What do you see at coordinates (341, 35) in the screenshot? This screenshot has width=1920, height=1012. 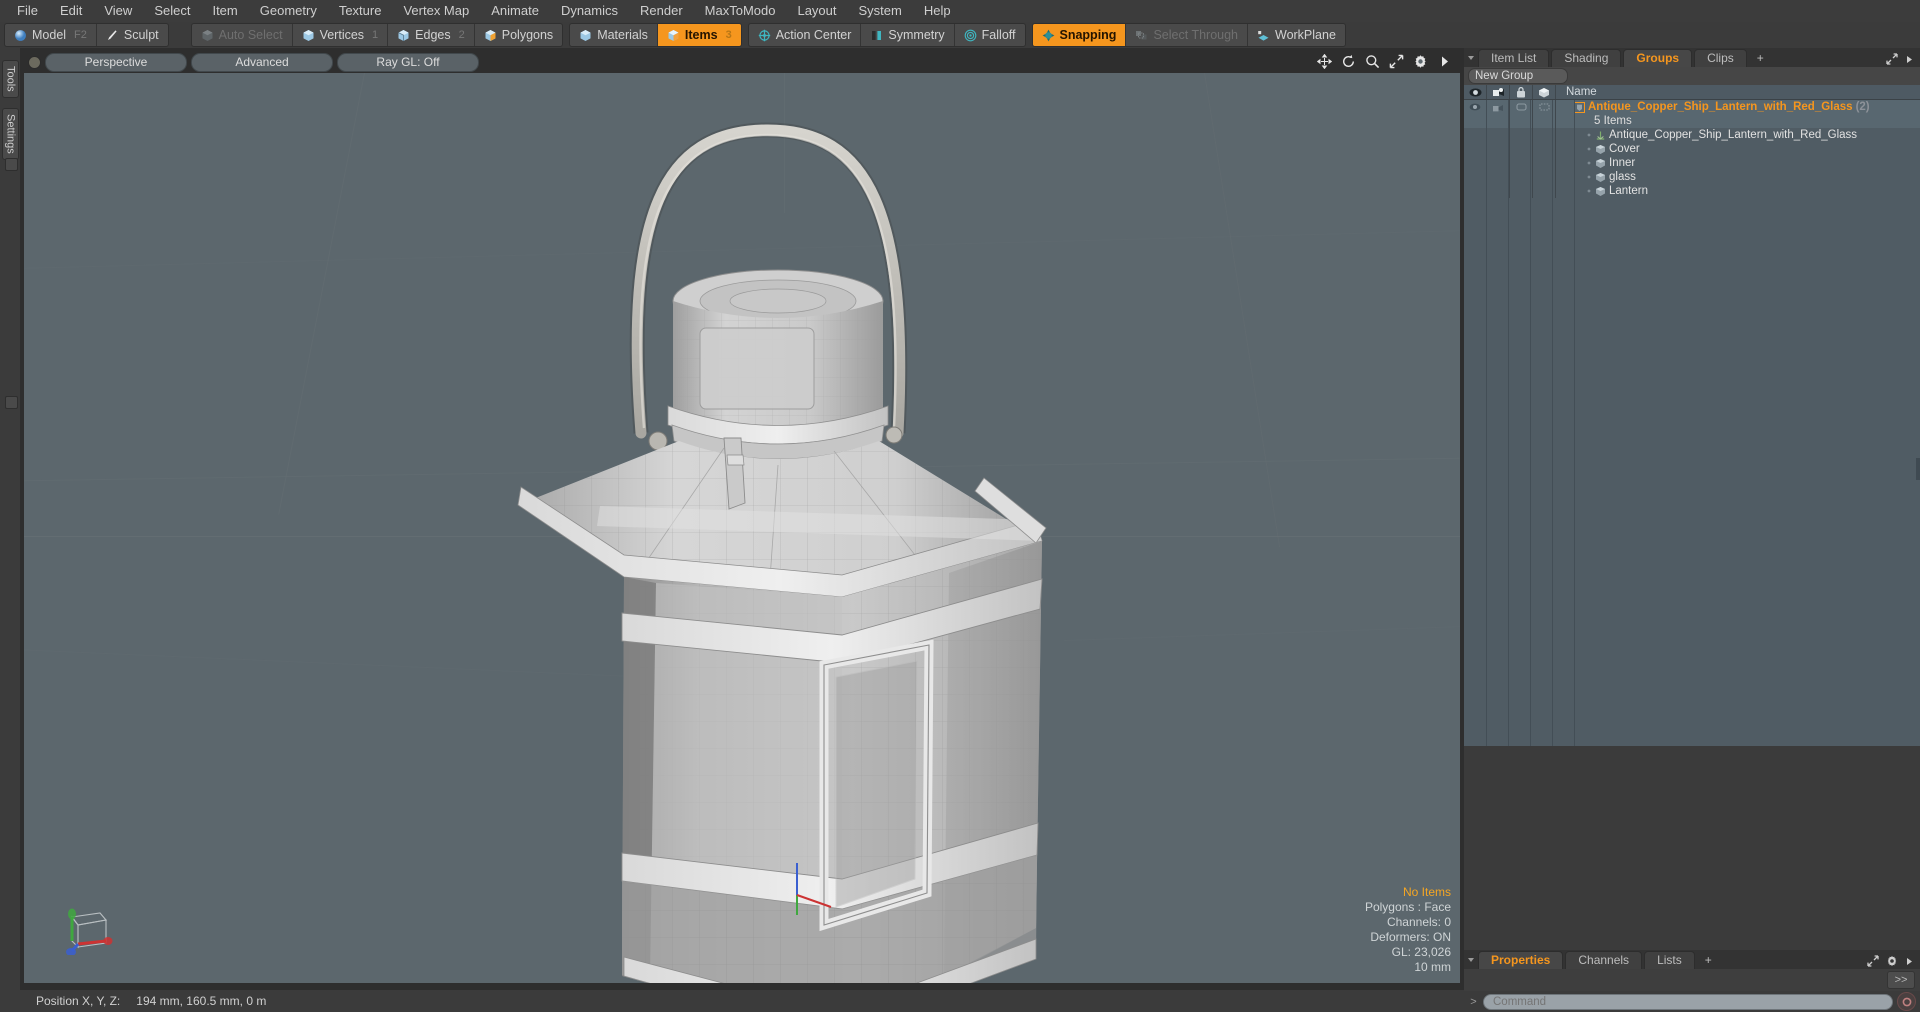 I see `vertices-mode-button: Vertices 1` at bounding box center [341, 35].